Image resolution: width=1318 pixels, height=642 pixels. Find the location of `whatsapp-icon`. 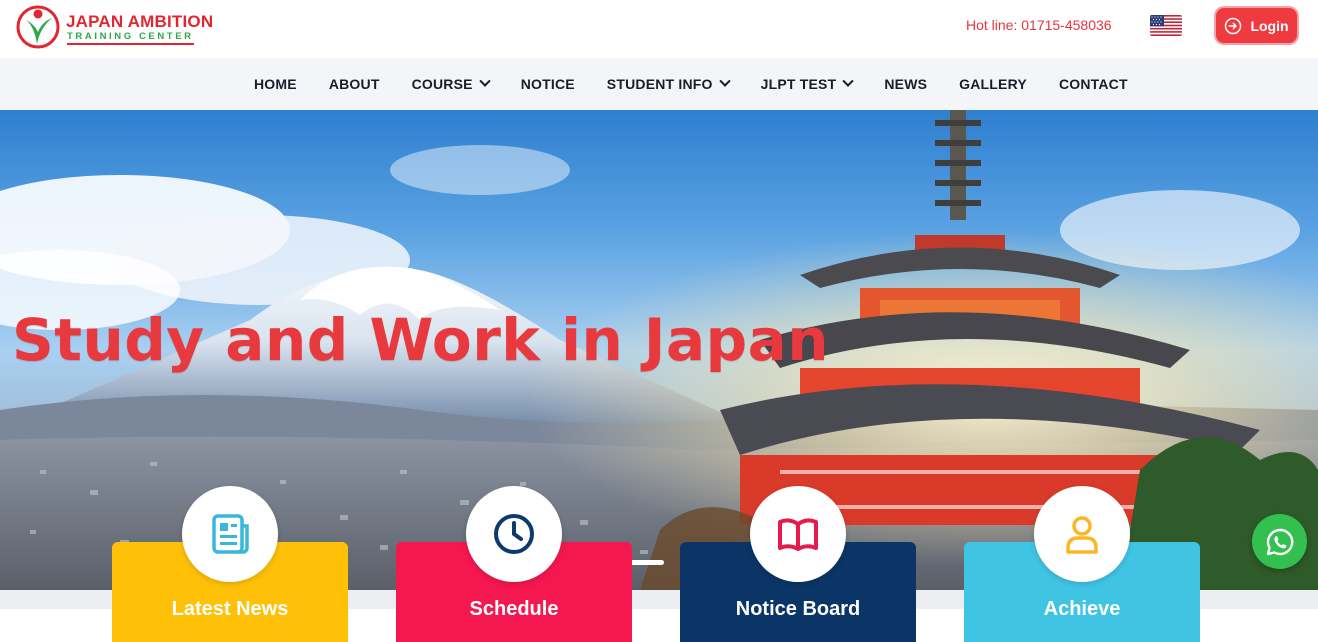

whatsapp-icon is located at coordinates (1279, 541).